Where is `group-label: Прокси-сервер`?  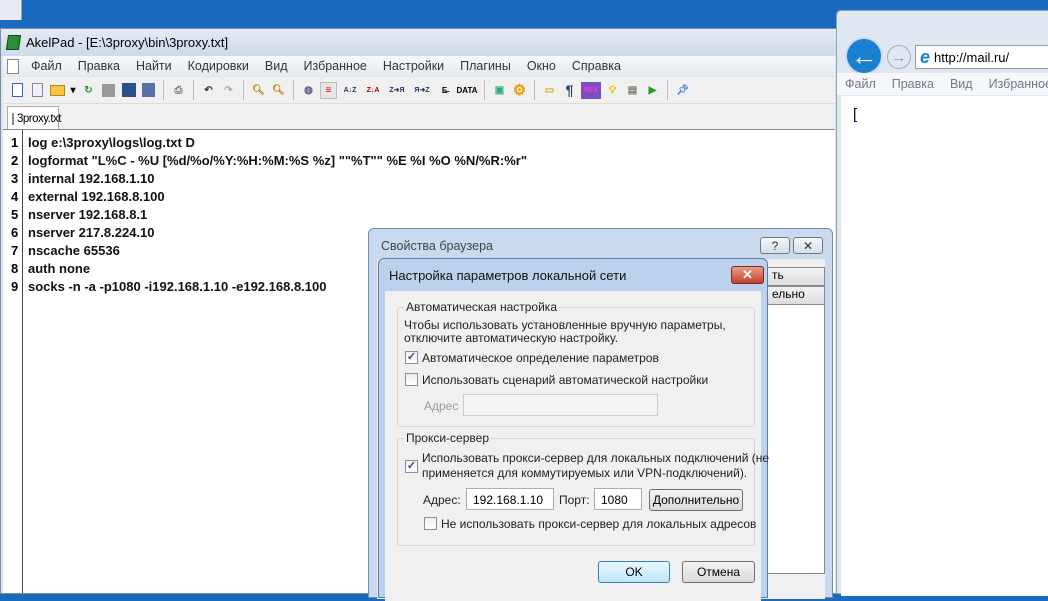 group-label: Прокси-сервер is located at coordinates (447, 438).